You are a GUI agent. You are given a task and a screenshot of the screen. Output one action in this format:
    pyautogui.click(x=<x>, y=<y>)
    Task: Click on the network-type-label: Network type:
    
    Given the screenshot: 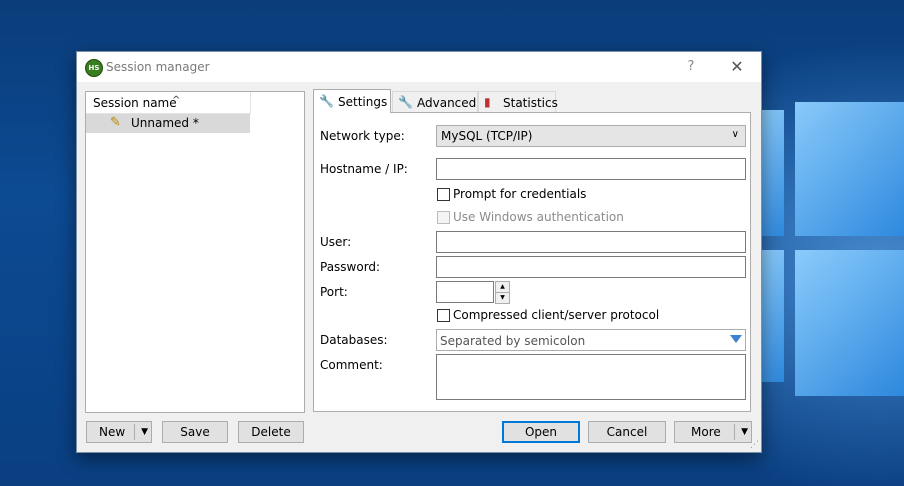 What is the action you would take?
    pyautogui.click(x=362, y=136)
    